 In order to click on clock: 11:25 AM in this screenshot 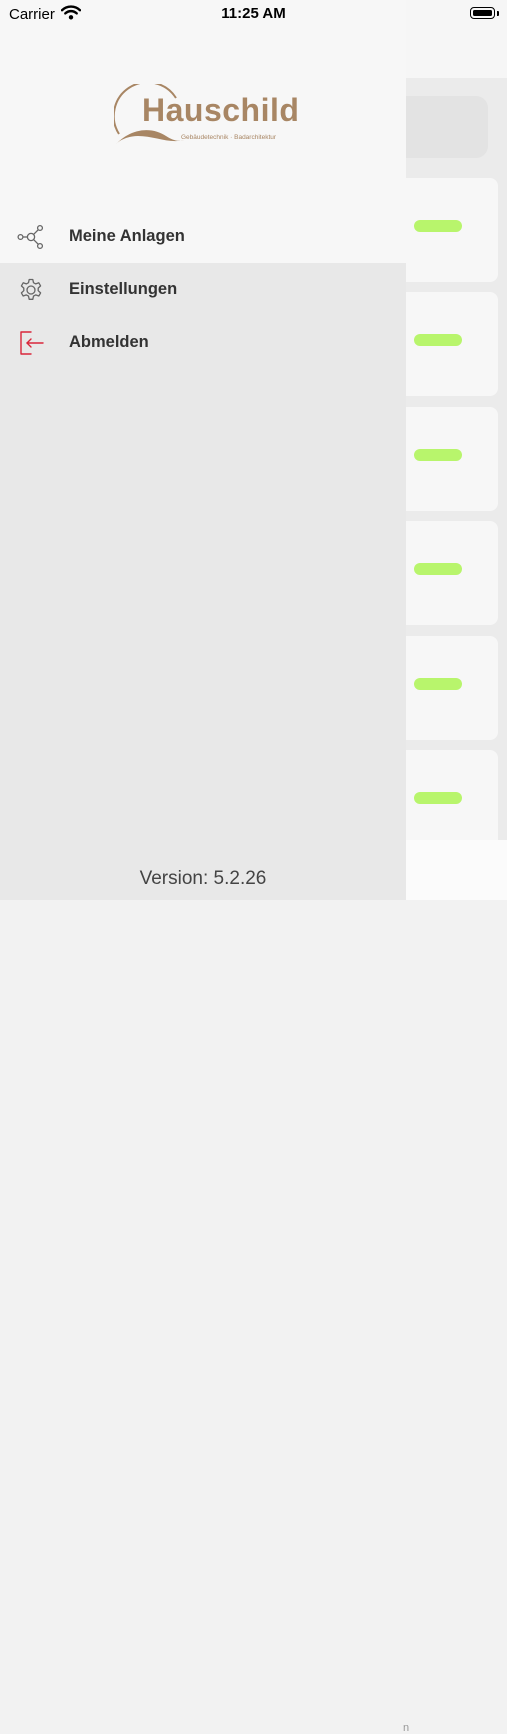, I will do `click(253, 13)`.